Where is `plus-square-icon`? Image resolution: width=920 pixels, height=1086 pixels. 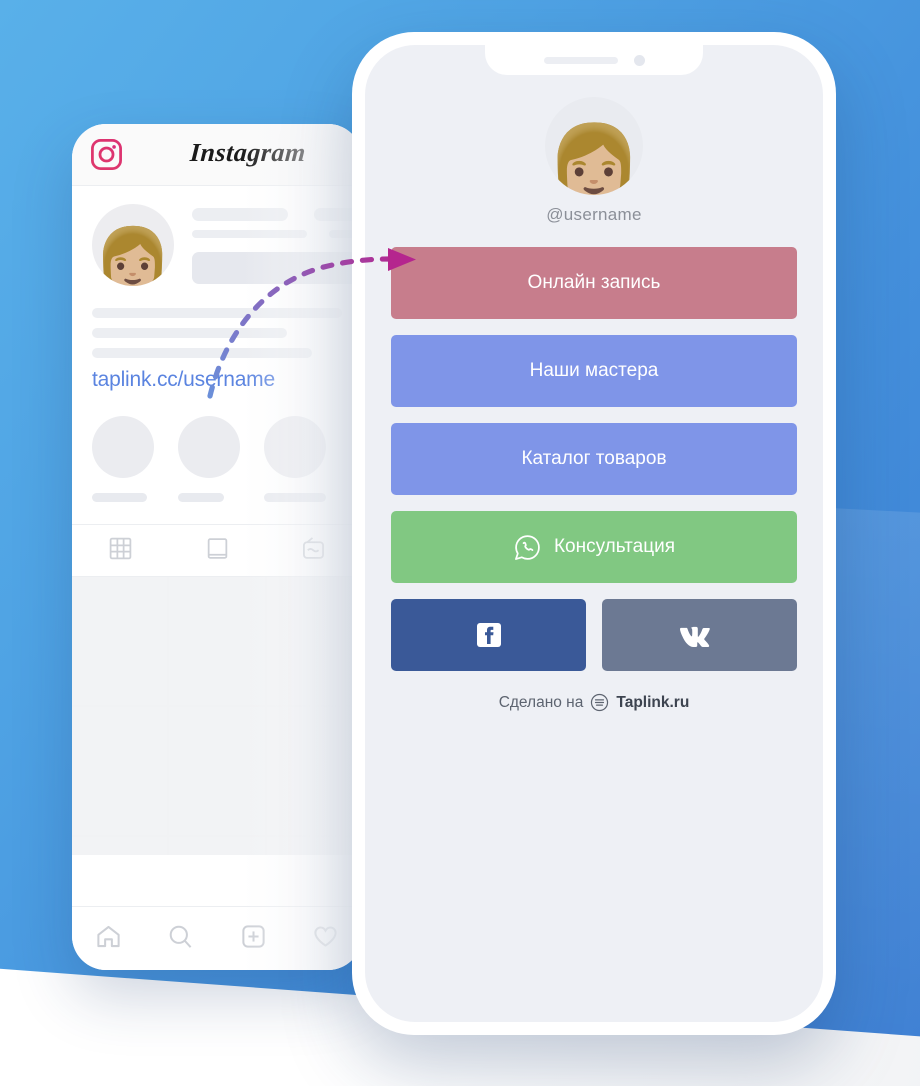
plus-square-icon is located at coordinates (253, 939).